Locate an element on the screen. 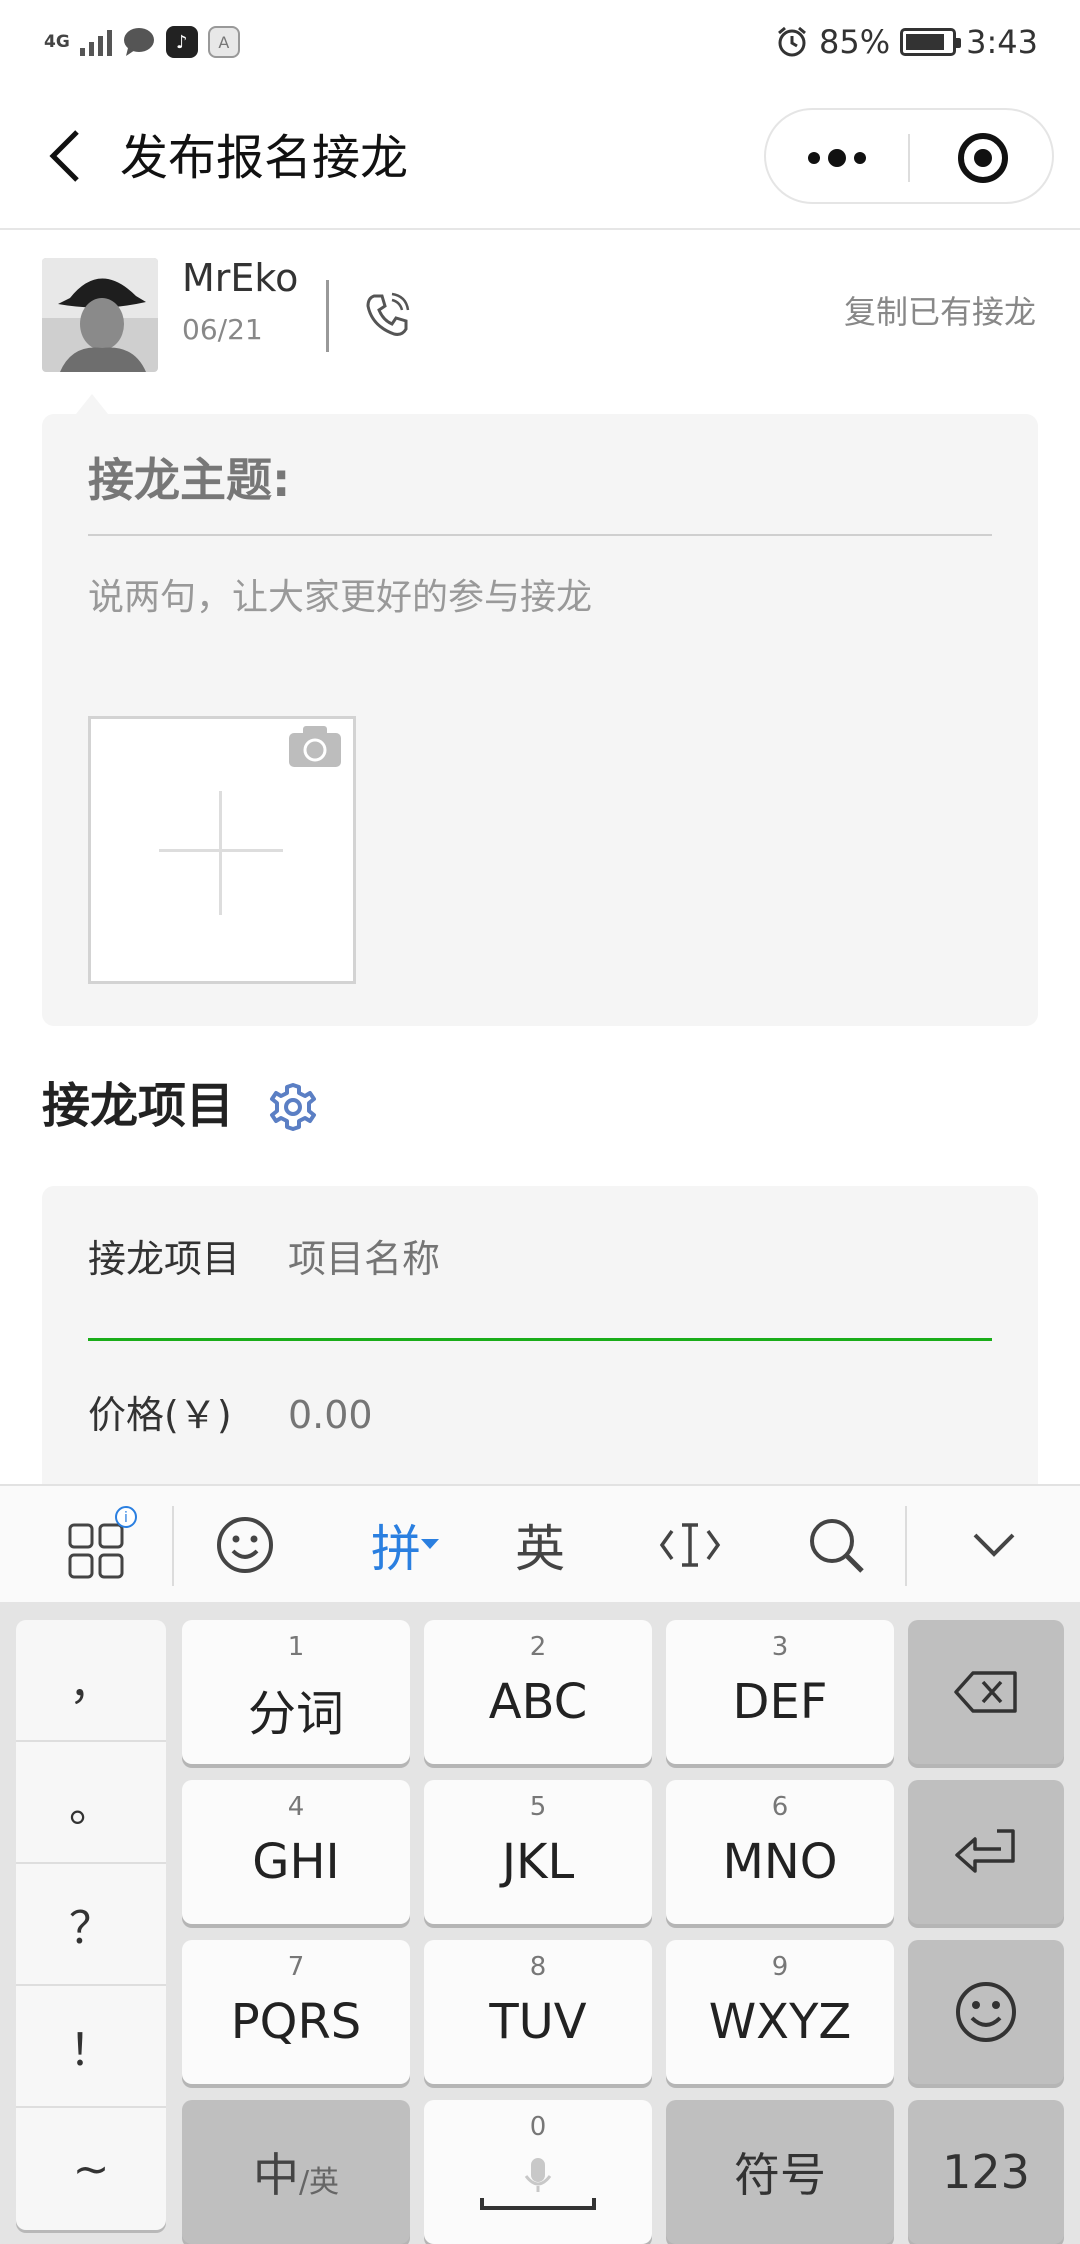  key-4: 4 GHI is located at coordinates (296, 1852).